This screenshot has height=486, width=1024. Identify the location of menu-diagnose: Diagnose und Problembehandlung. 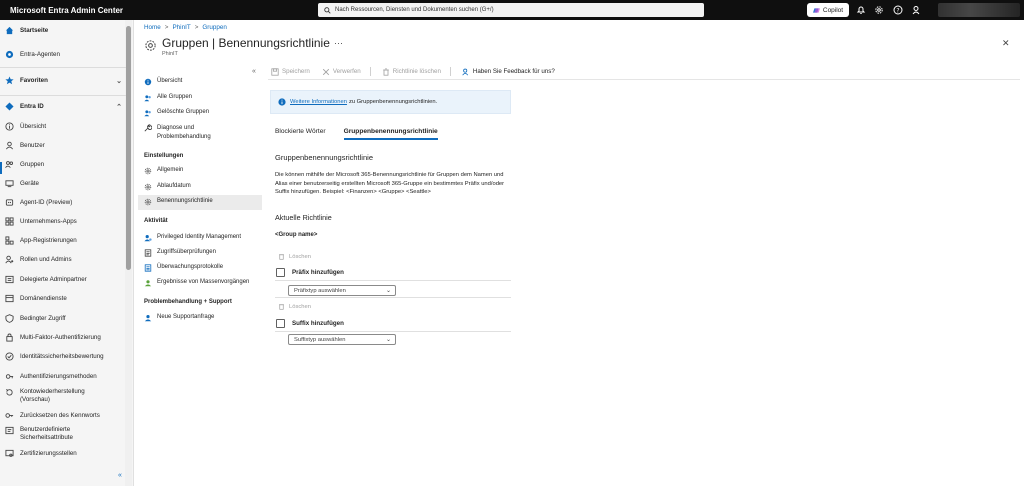
(200, 134).